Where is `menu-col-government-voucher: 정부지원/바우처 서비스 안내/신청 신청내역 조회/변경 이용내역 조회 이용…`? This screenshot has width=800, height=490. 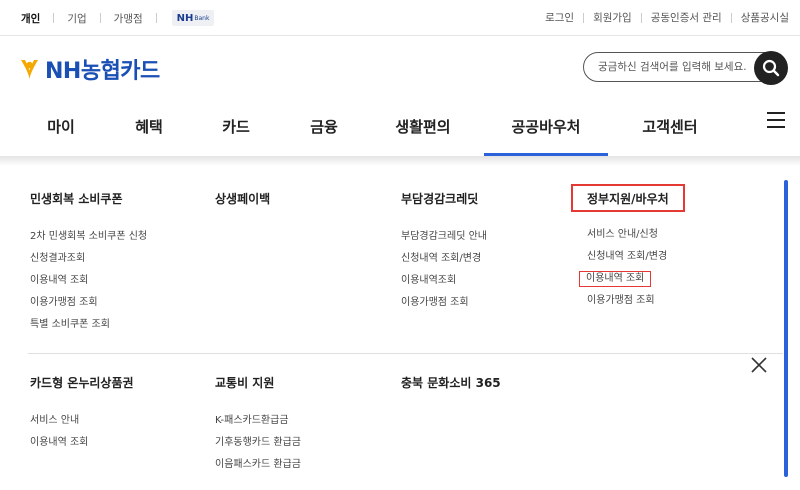
menu-col-government-voucher: 정부지원/바우처 서비스 안내/신청 신청내역 조회/변경 이용내역 조회 이용… is located at coordinates (628, 250).